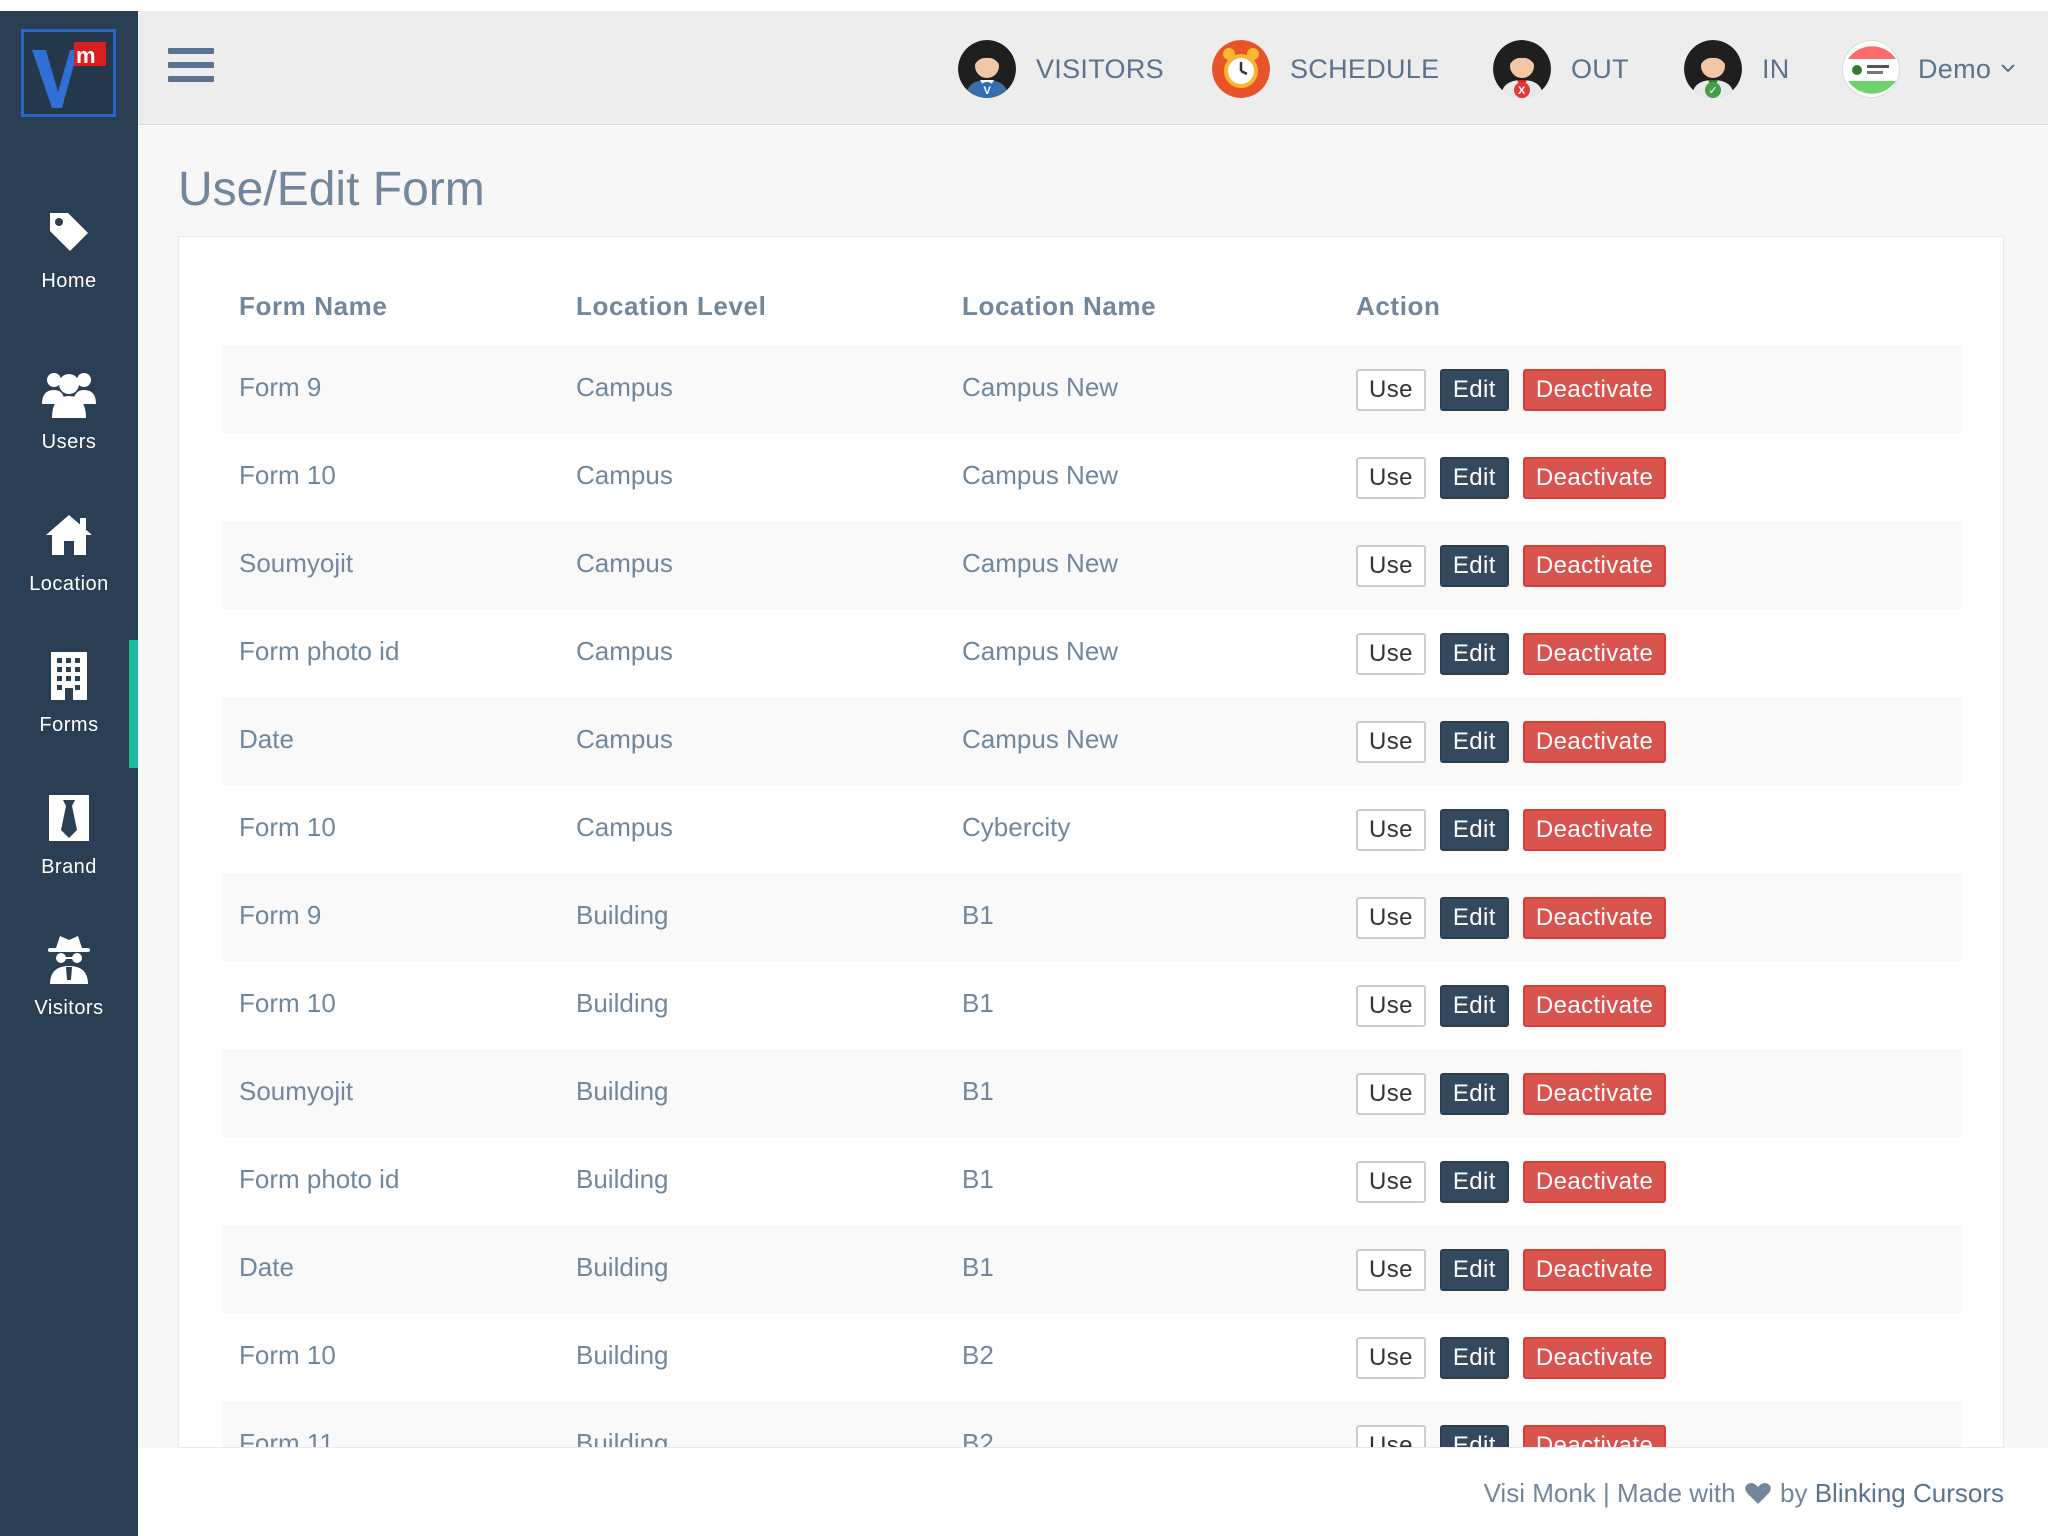  Describe the element at coordinates (2008, 69) in the screenshot. I see `chevron-down-icon` at that location.